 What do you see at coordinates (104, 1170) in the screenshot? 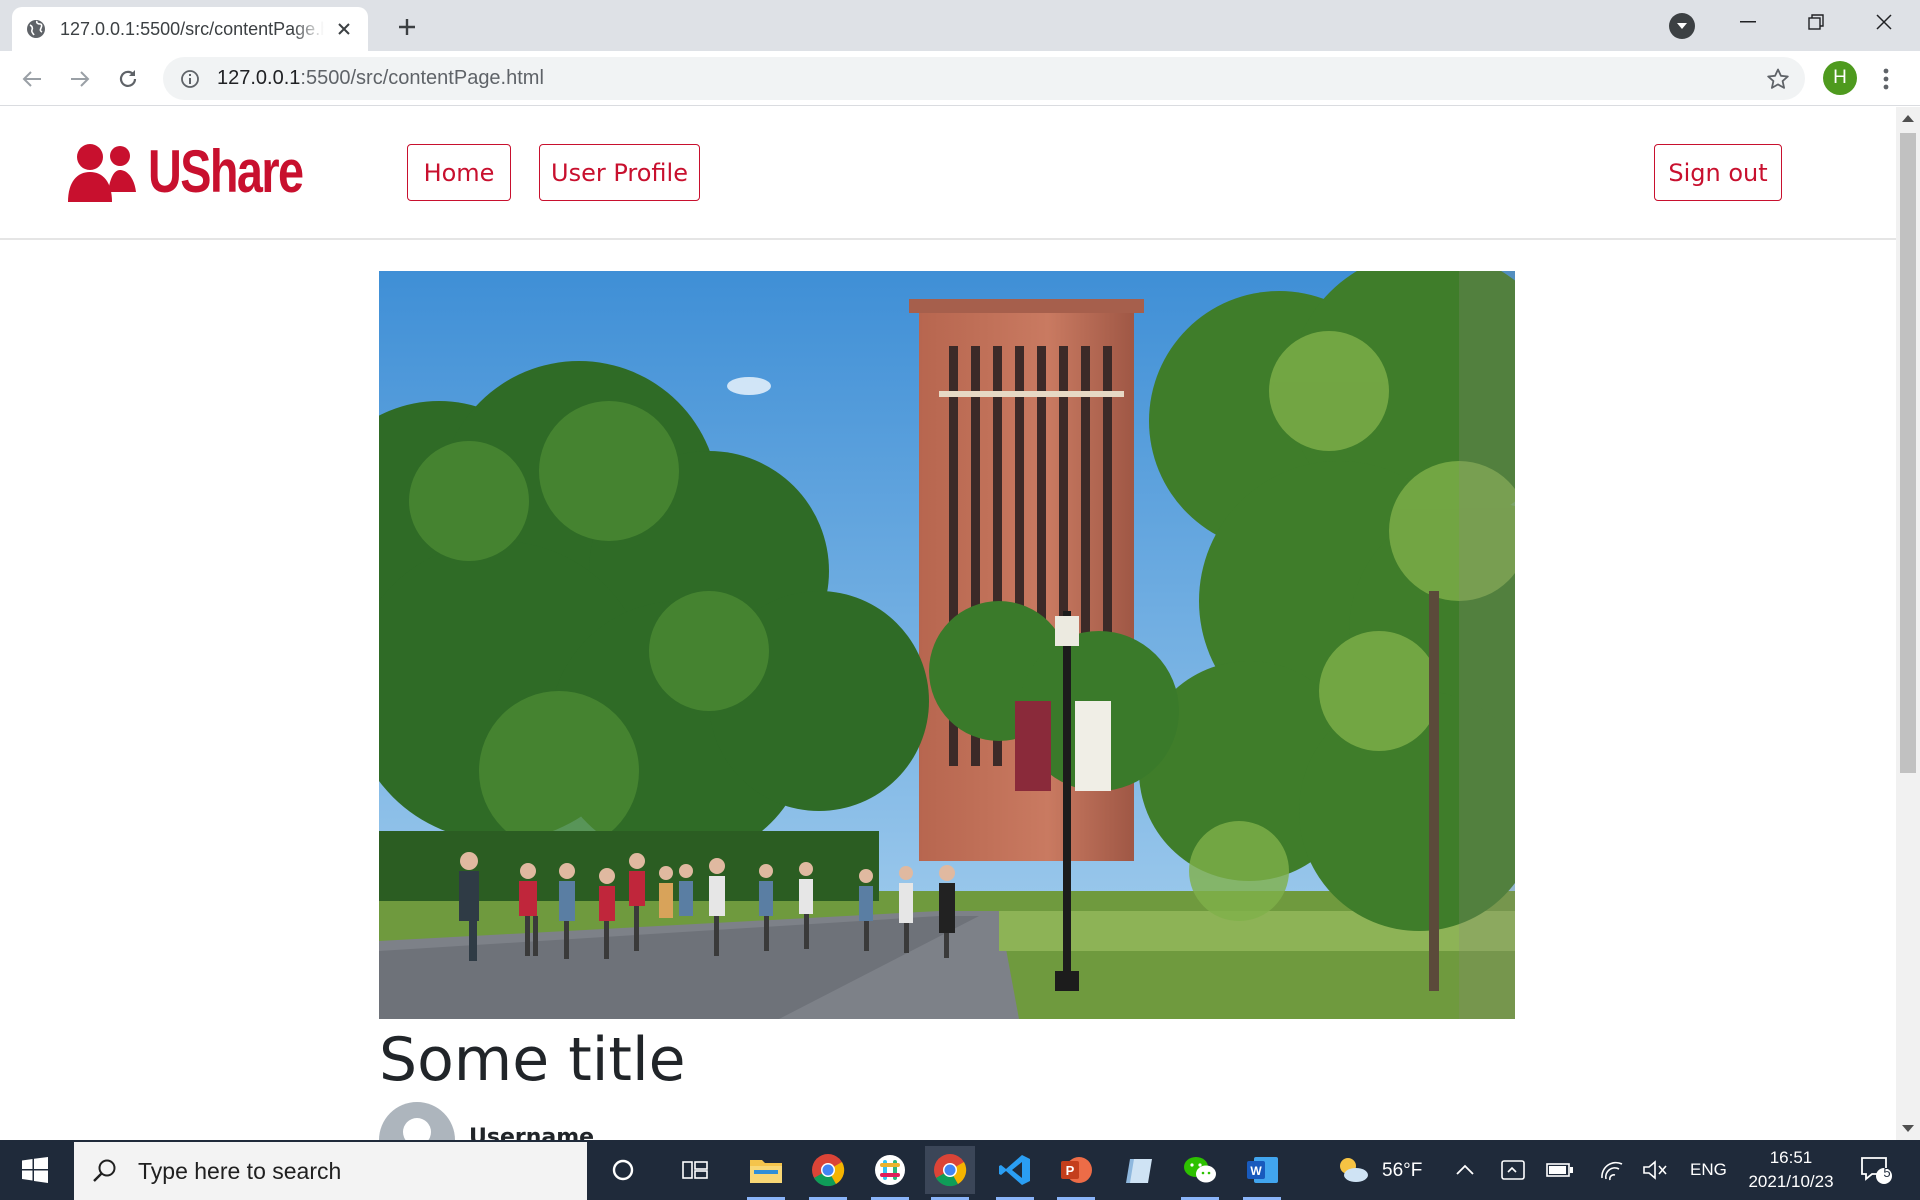
I see `search-icon` at bounding box center [104, 1170].